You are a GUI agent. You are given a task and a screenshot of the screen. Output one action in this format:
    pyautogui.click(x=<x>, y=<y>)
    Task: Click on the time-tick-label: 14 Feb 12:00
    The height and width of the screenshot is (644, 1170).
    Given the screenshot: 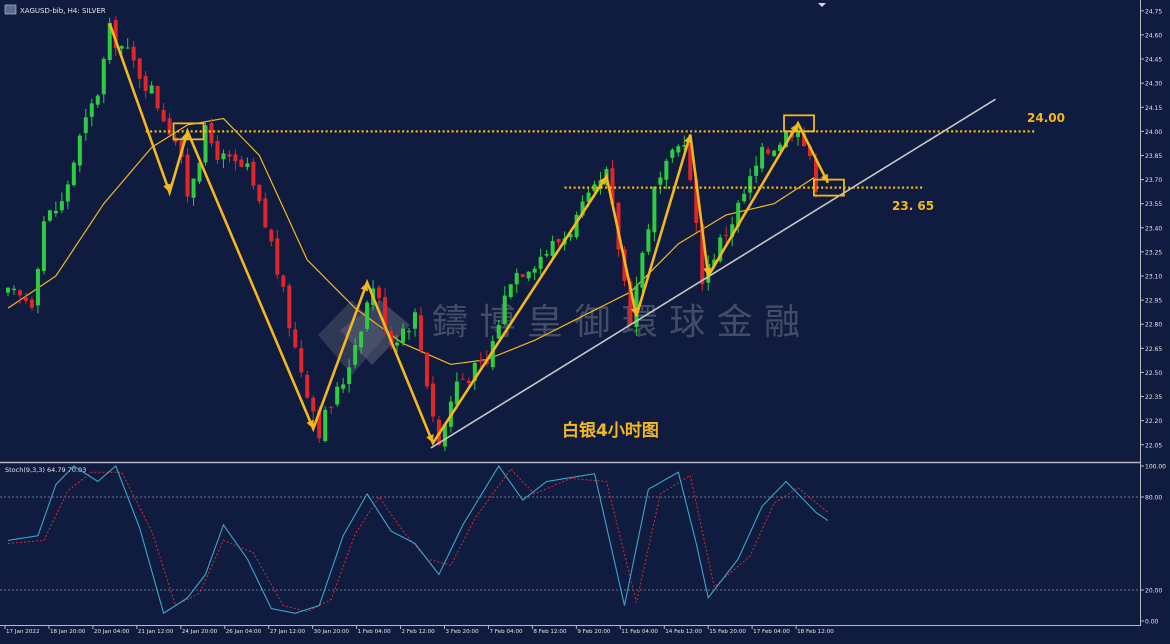 What is the action you would take?
    pyautogui.click(x=683, y=632)
    